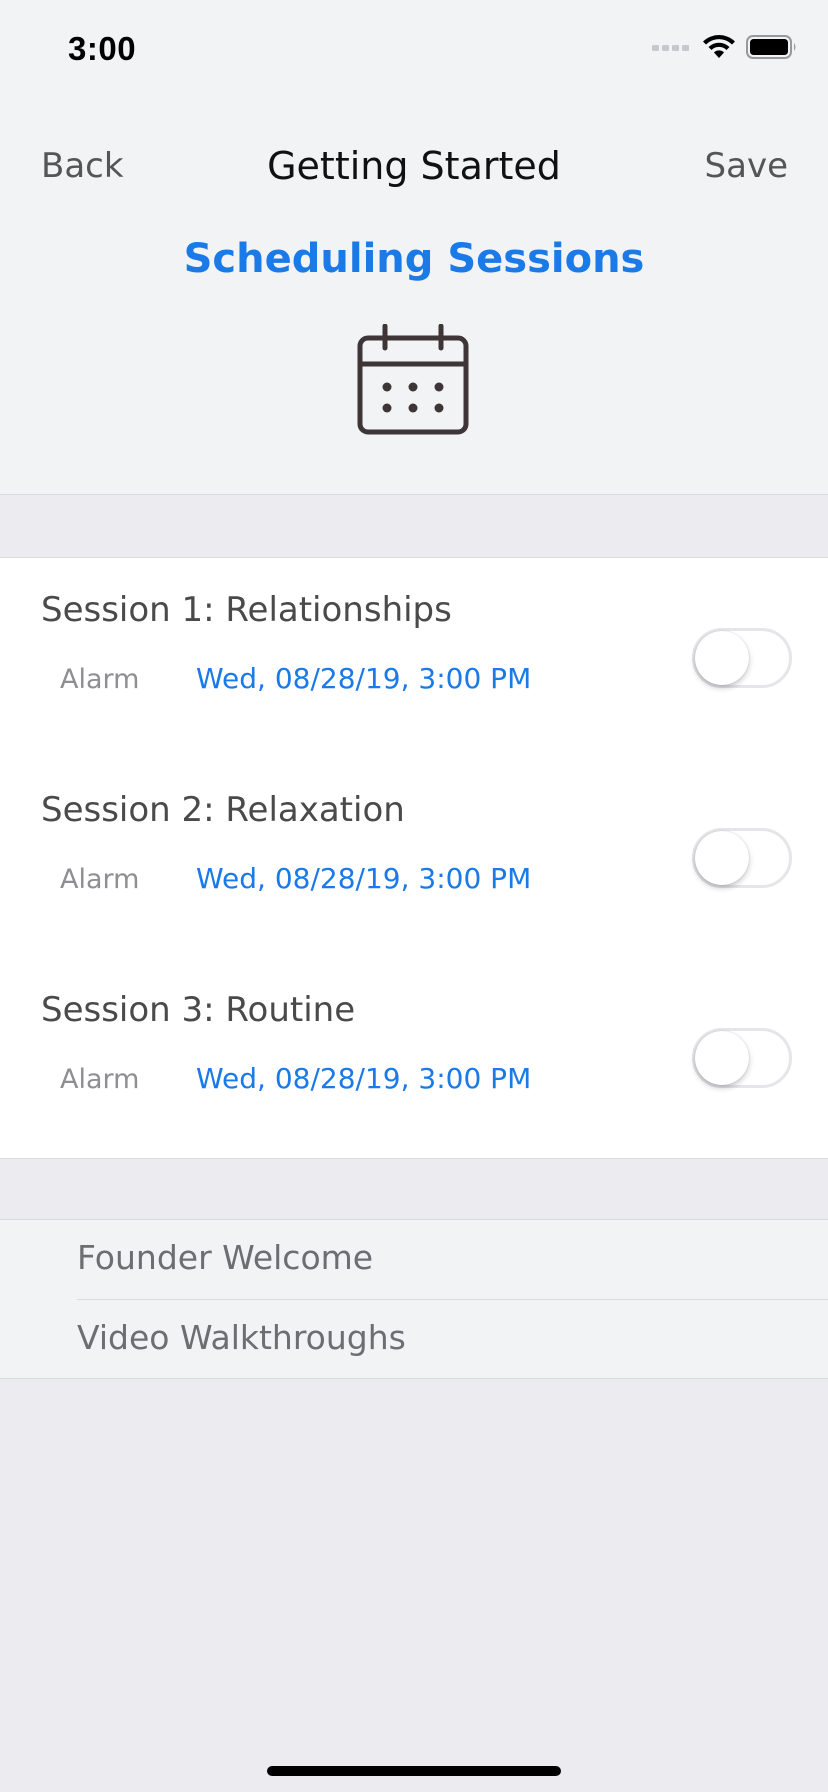 This screenshot has width=828, height=1792. I want to click on save-button: Save, so click(746, 166).